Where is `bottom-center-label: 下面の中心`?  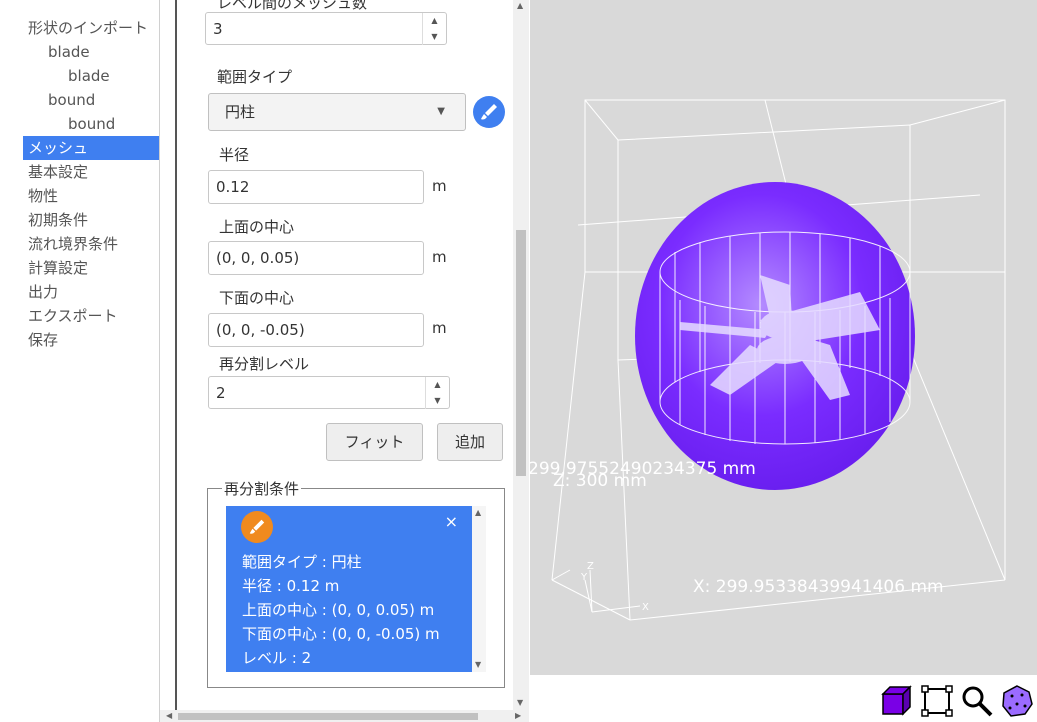
bottom-center-label: 下面の中心 is located at coordinates (257, 298).